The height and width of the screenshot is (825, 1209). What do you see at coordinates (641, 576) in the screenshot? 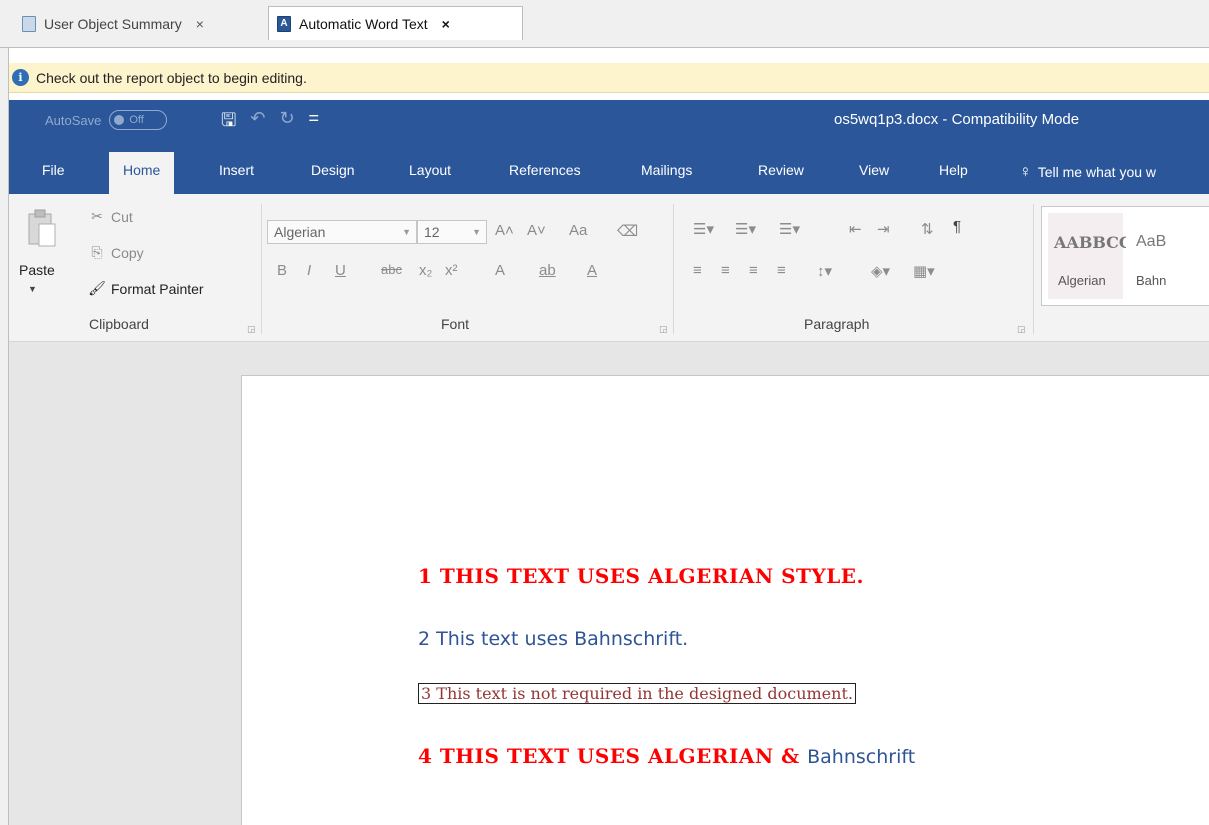
I see `doc-line-1: 1 THIS TEXT USES ALGERIAN STYLE.` at bounding box center [641, 576].